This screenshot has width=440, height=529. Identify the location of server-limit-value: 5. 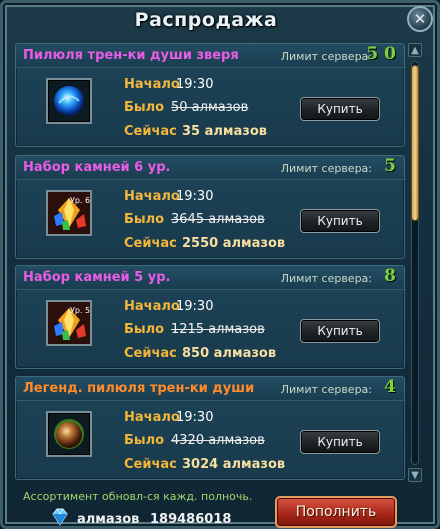
(390, 166).